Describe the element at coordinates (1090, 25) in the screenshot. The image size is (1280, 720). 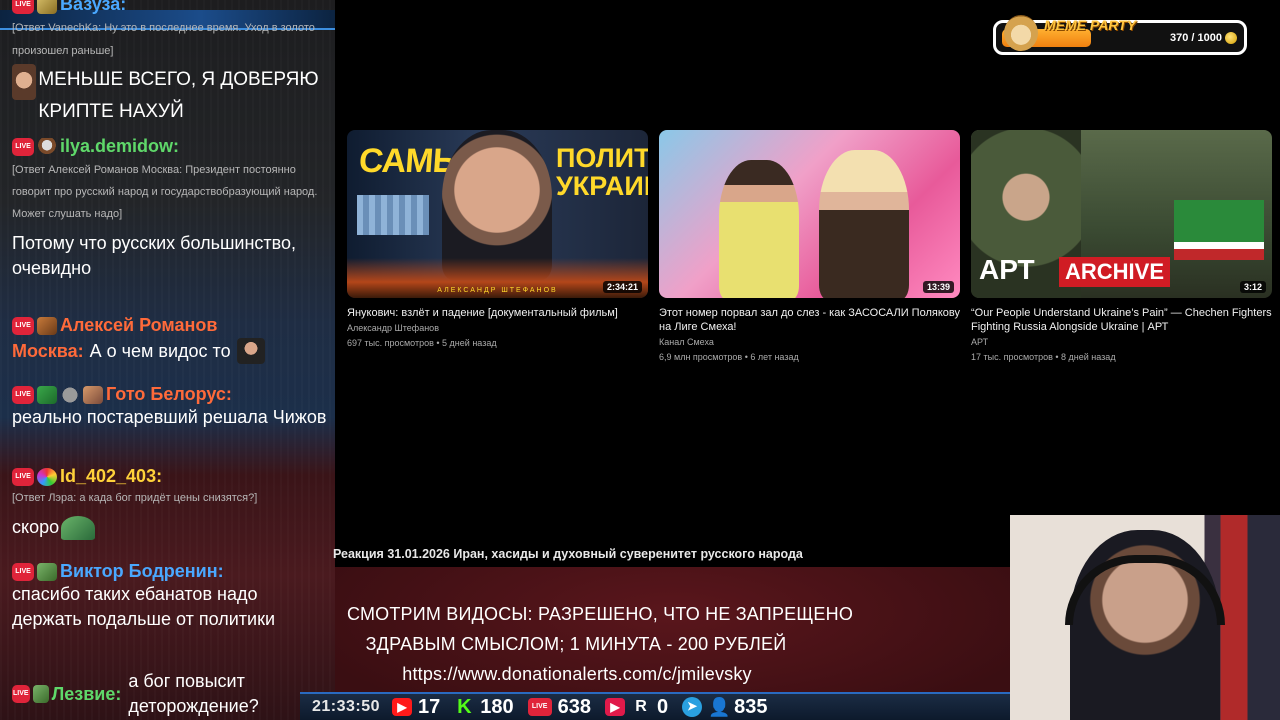
I see `meme-party-title: MEME PARTY` at that location.